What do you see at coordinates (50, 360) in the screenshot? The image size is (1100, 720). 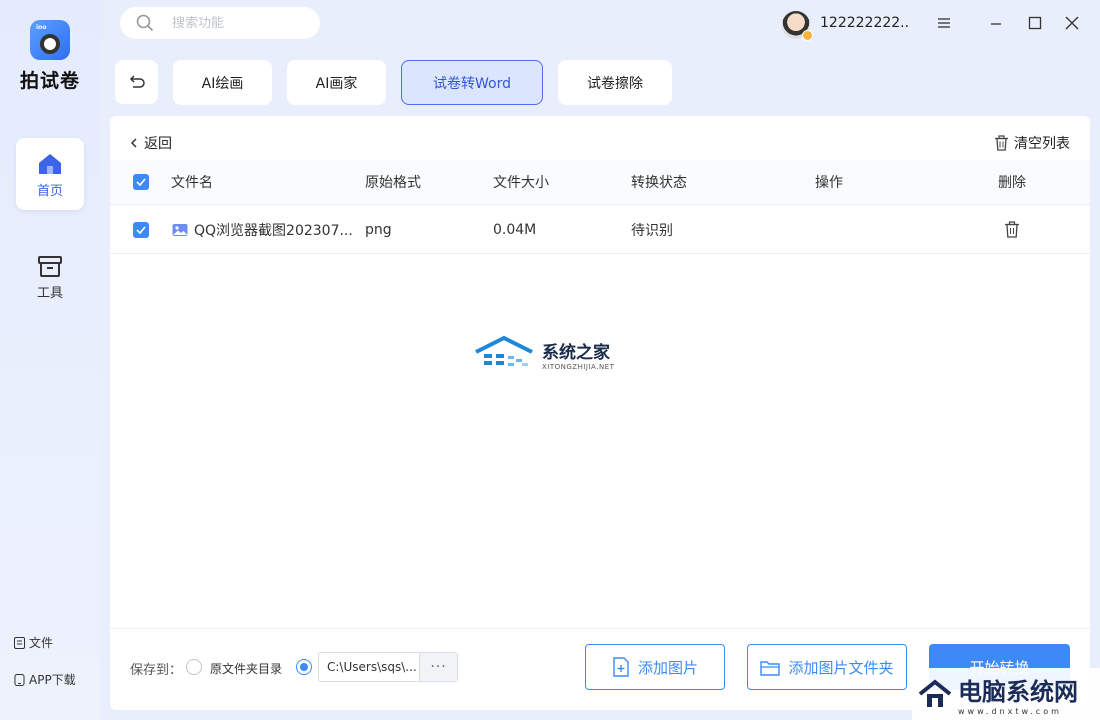 I see `sidebar: ino 拍试卷 首页 工具 文件 APP下载` at bounding box center [50, 360].